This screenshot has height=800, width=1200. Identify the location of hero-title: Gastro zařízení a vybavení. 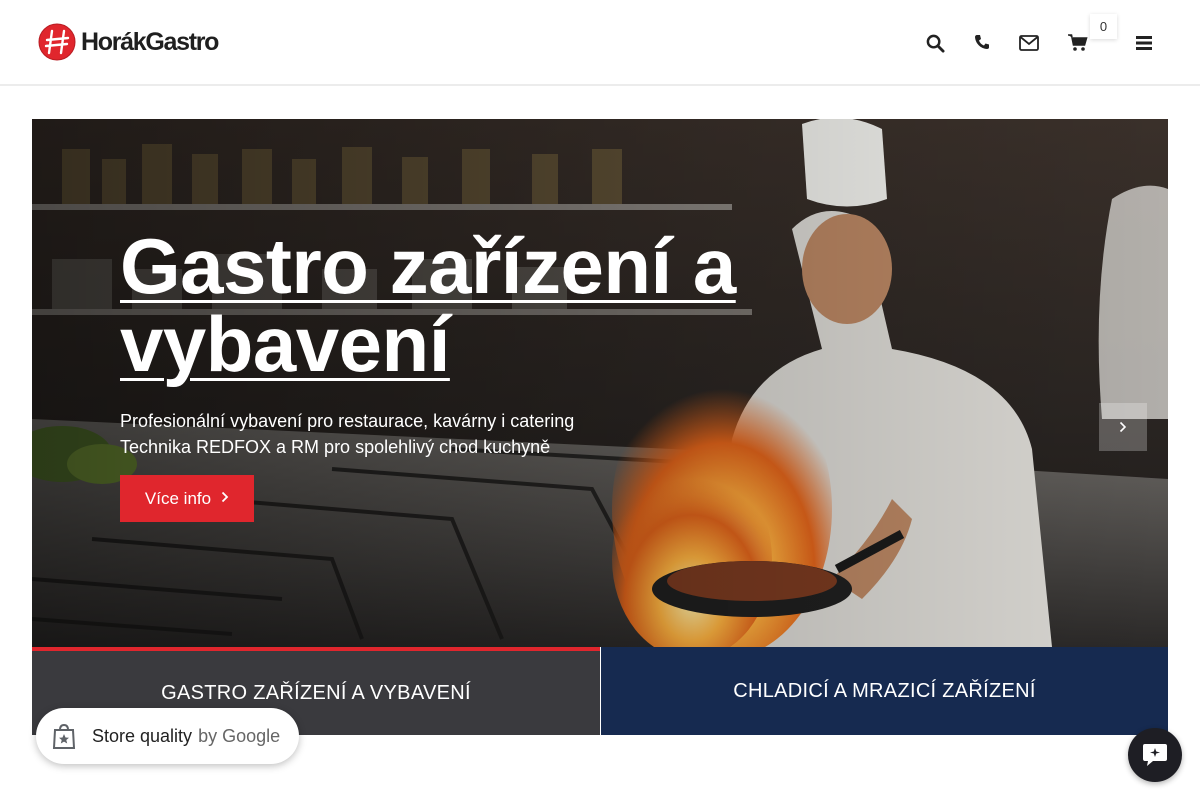
(450, 305).